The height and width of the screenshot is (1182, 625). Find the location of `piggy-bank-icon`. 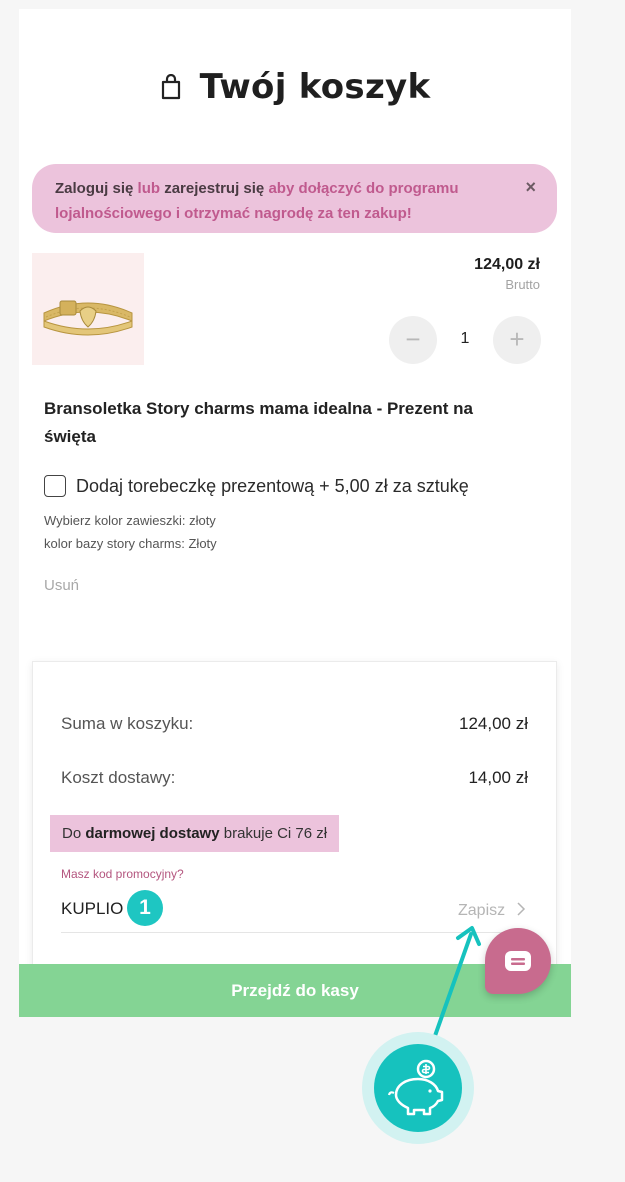

piggy-bank-icon is located at coordinates (415, 1087).